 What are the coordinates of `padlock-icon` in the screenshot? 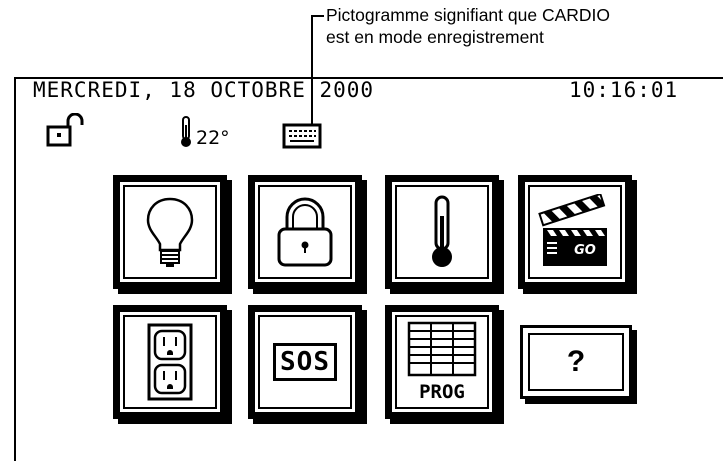 It's located at (305, 232).